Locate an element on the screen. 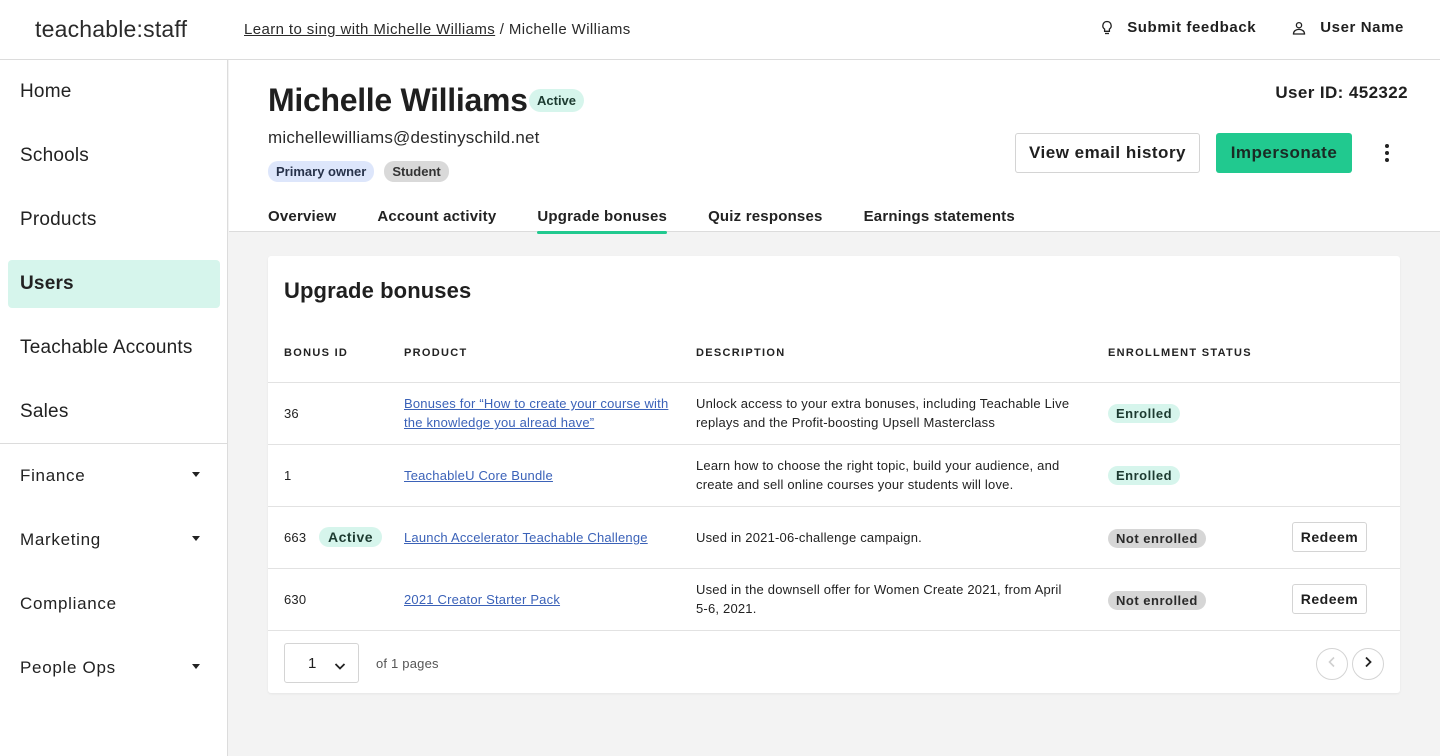 This screenshot has width=1440, height=756. role-tag-student: Student is located at coordinates (416, 171).